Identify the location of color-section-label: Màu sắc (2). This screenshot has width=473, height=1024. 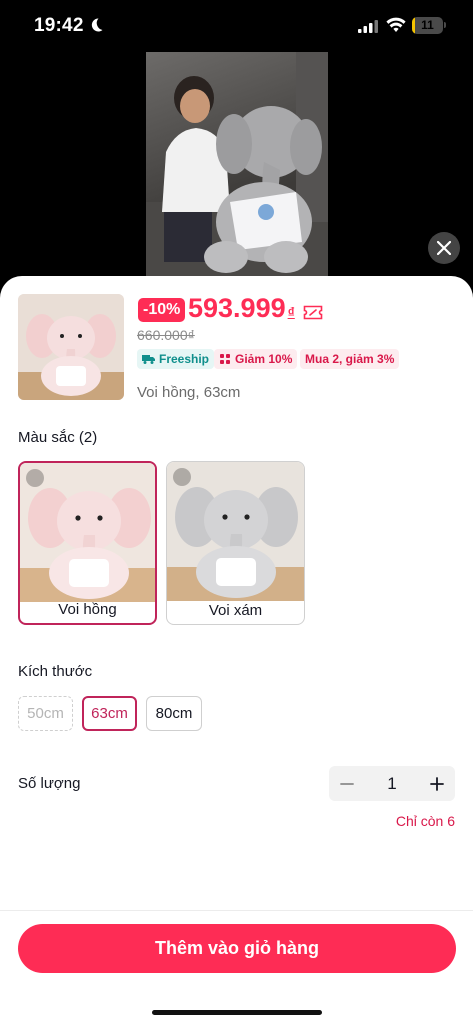
(58, 437).